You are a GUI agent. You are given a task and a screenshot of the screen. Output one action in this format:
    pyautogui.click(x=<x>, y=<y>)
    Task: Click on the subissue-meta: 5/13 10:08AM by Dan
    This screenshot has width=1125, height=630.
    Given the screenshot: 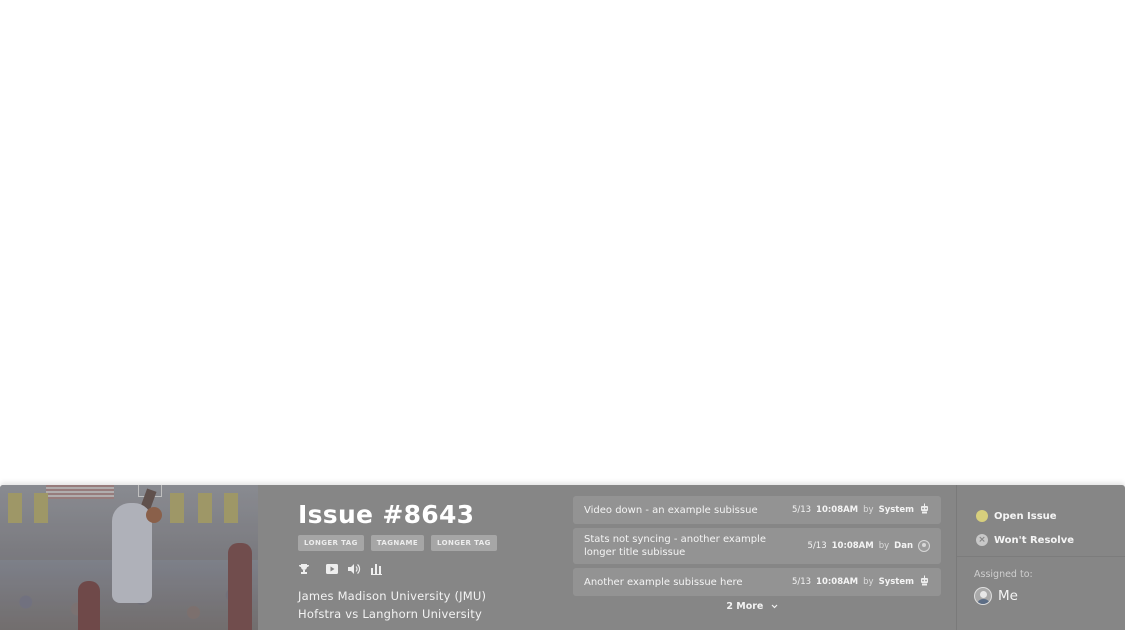 What is the action you would take?
    pyautogui.click(x=869, y=546)
    